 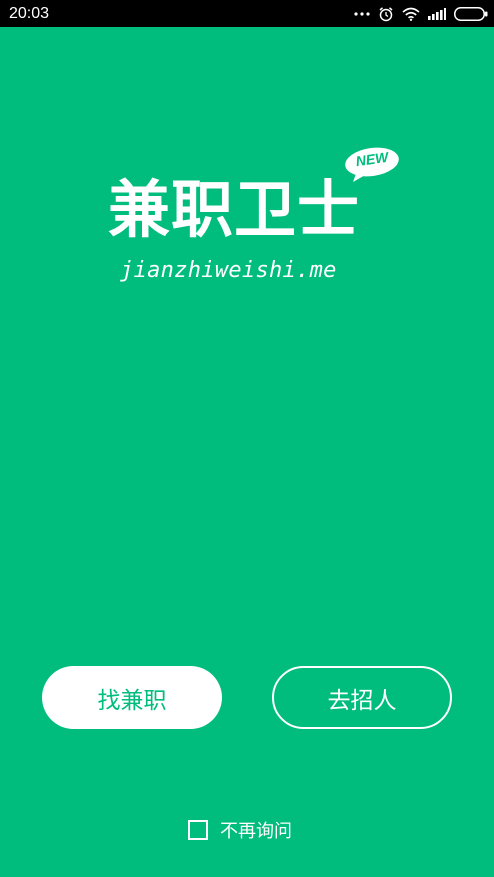 I want to click on find-job-button: 找兼职, so click(x=132, y=697).